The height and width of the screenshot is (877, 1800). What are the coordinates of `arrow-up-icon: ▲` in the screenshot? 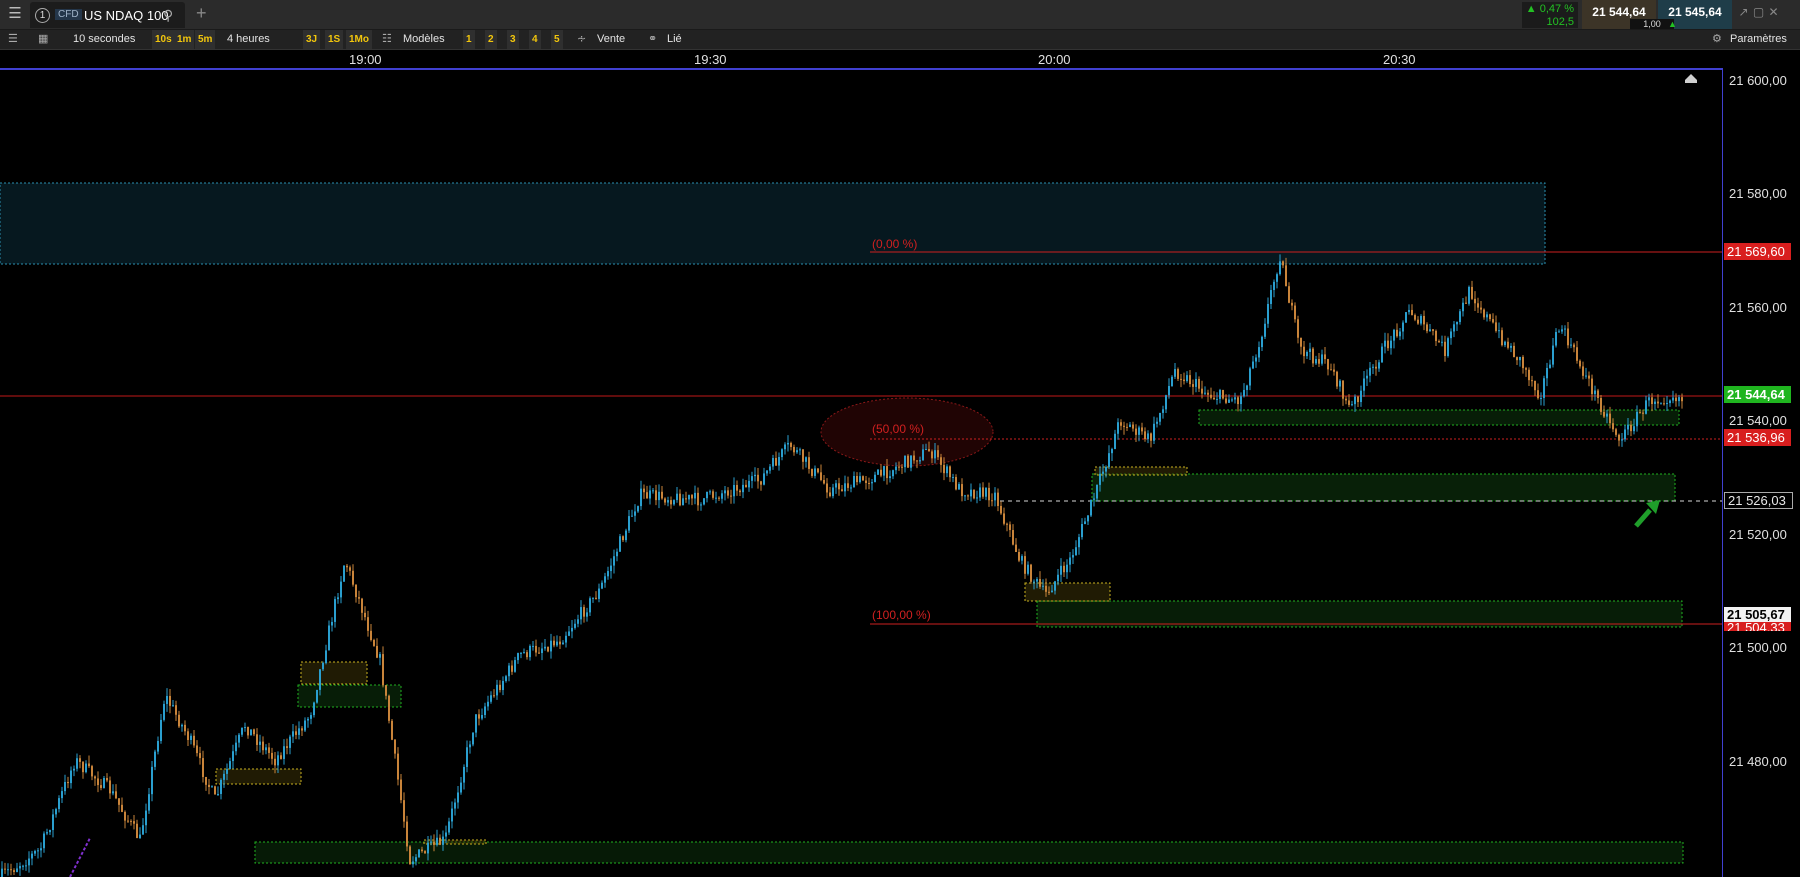 It's located at (1672, 24).